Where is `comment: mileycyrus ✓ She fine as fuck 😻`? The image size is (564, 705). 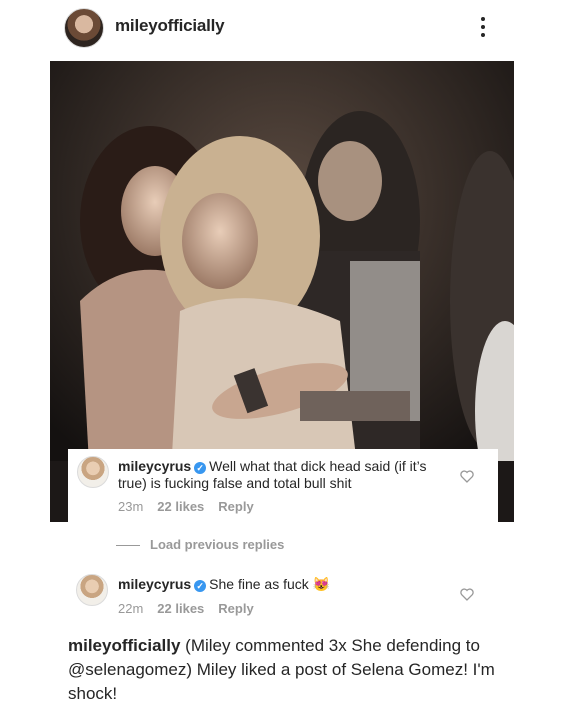 comment: mileycyrus ✓ She fine as fuck 😻 is located at coordinates (283, 584).